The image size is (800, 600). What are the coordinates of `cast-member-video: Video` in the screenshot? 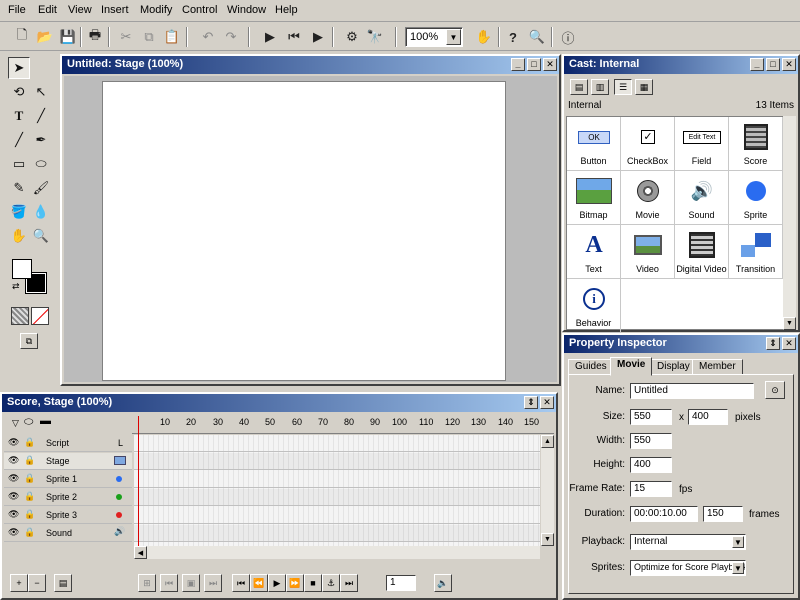 It's located at (648, 252).